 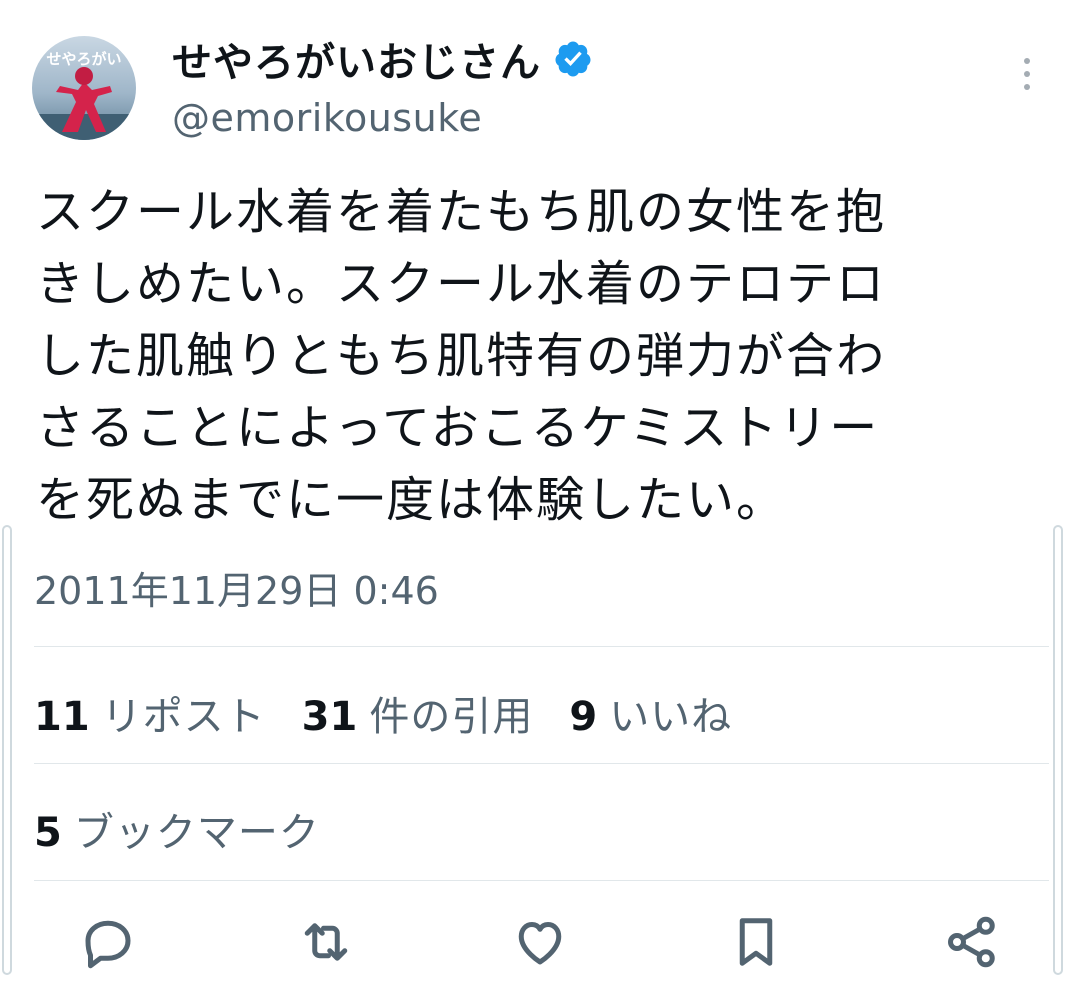 What do you see at coordinates (356, 59) in the screenshot?
I see `display-name: せやろがいおじさん` at bounding box center [356, 59].